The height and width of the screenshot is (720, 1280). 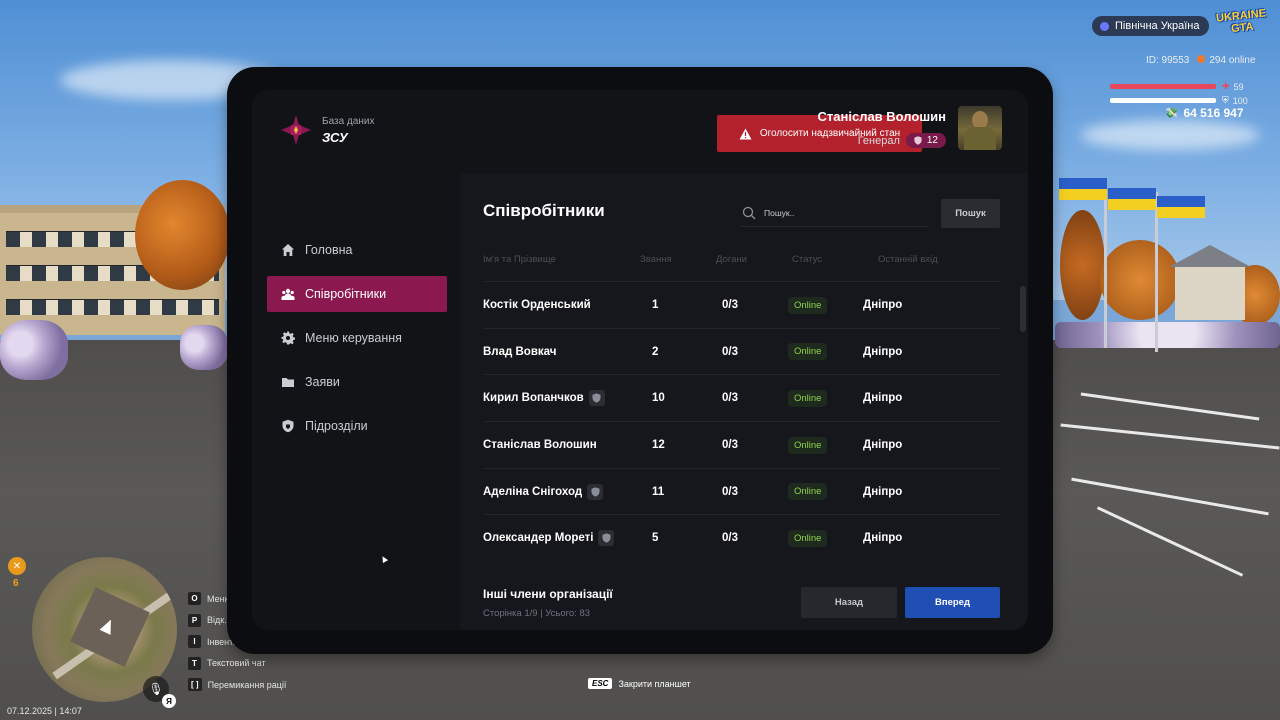 I want to click on table-row: Станіслав Волошин 12 0/3 Online Дніпро, so click(x=741, y=444).